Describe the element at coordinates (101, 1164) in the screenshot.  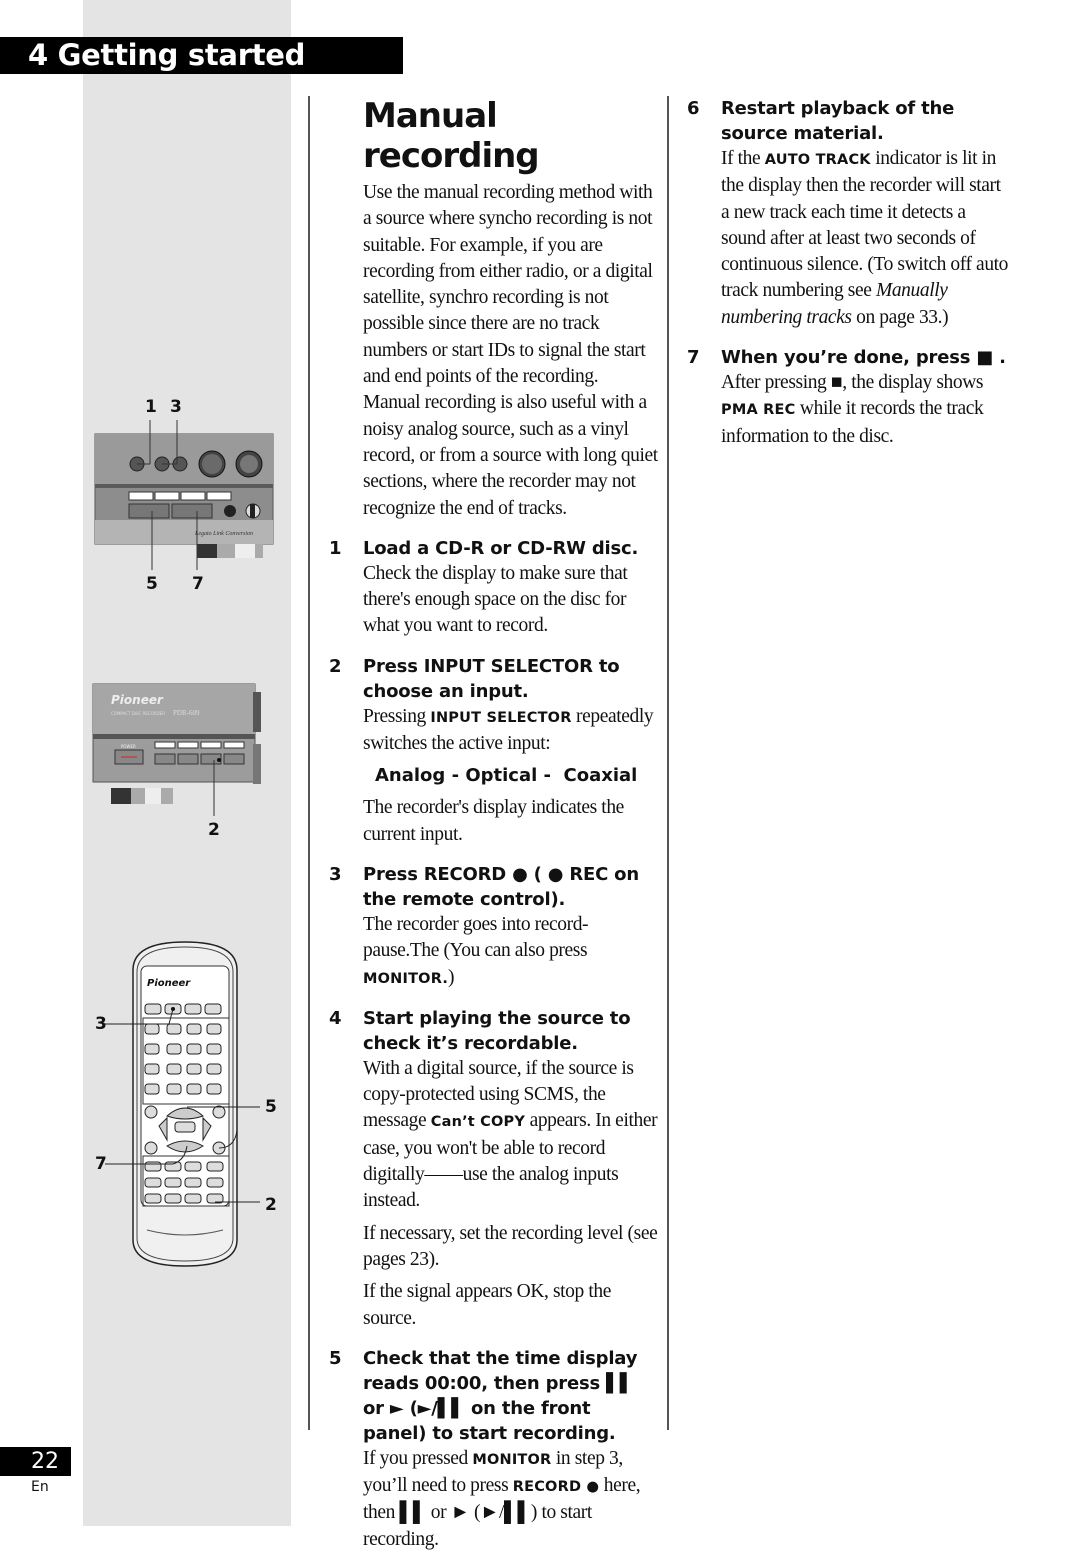
I see `callout-remote-7: 7` at that location.